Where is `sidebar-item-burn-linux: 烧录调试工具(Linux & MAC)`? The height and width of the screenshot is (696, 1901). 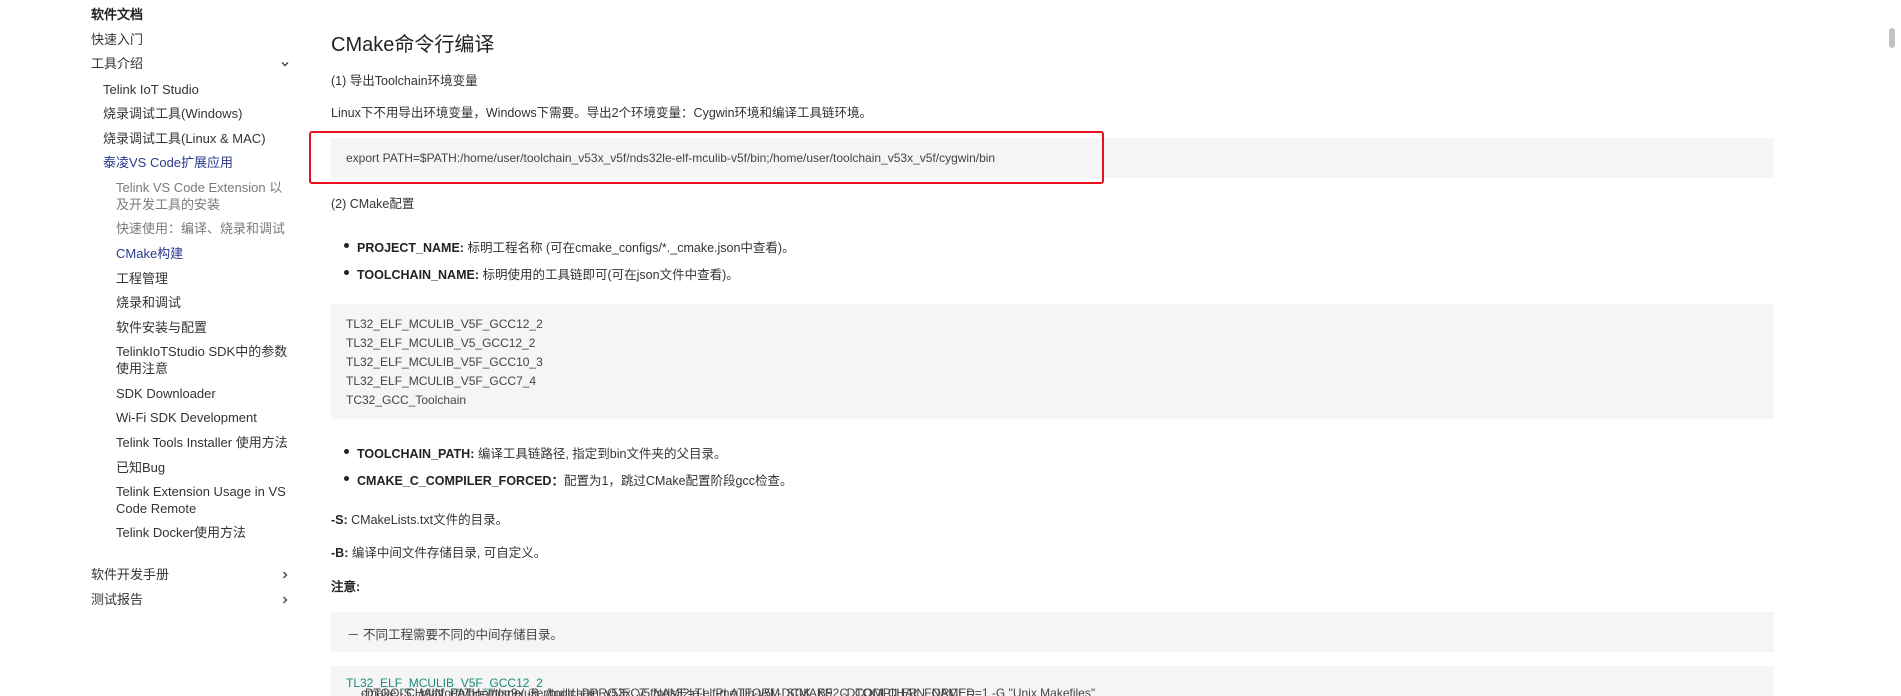
sidebar-item-burn-linux: 烧录调试工具(Linux & MAC) is located at coordinates (184, 138).